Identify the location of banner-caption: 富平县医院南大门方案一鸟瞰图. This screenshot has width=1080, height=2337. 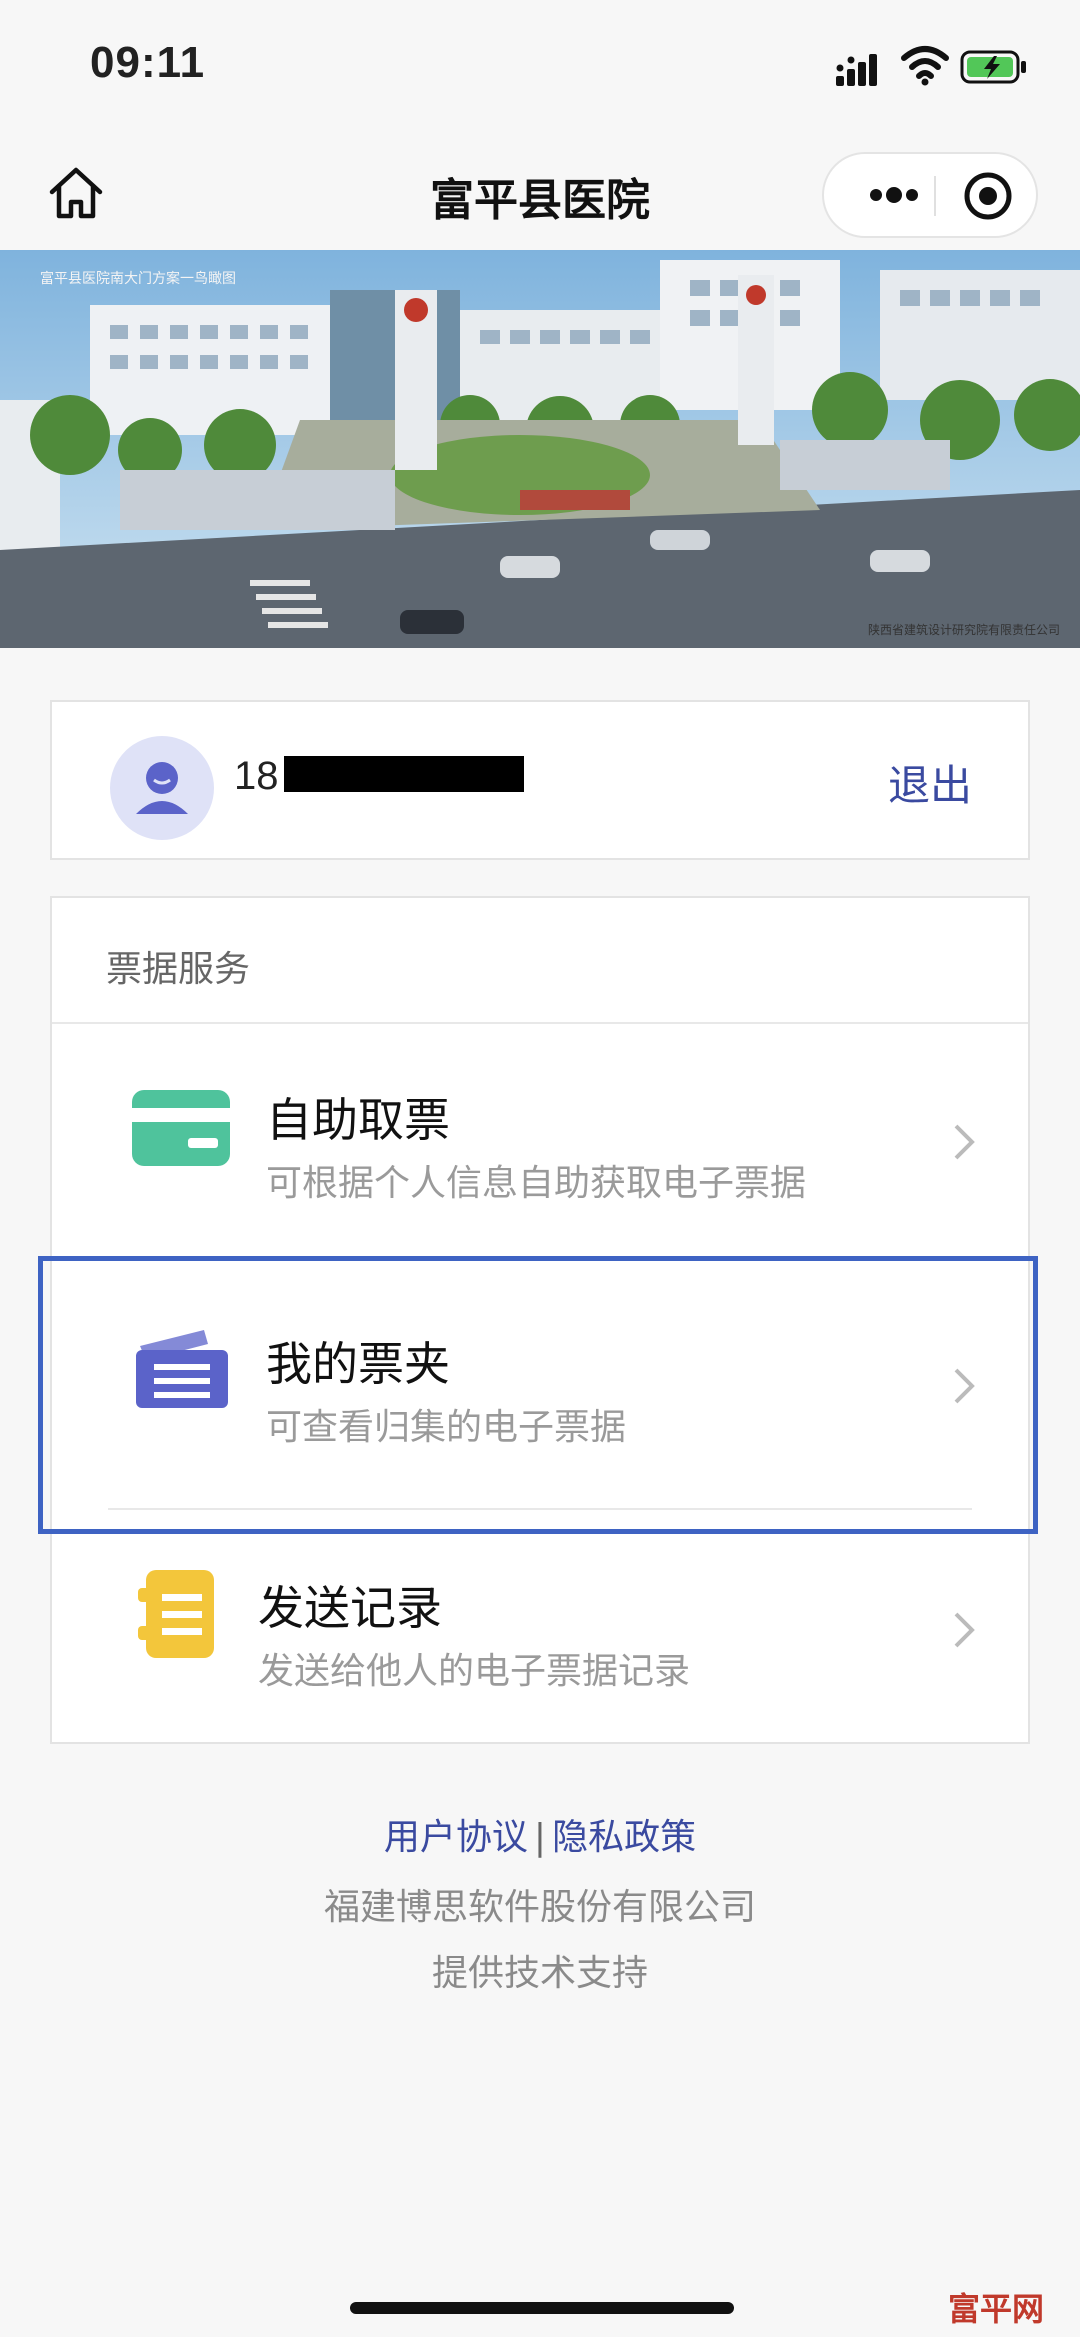
(138, 279).